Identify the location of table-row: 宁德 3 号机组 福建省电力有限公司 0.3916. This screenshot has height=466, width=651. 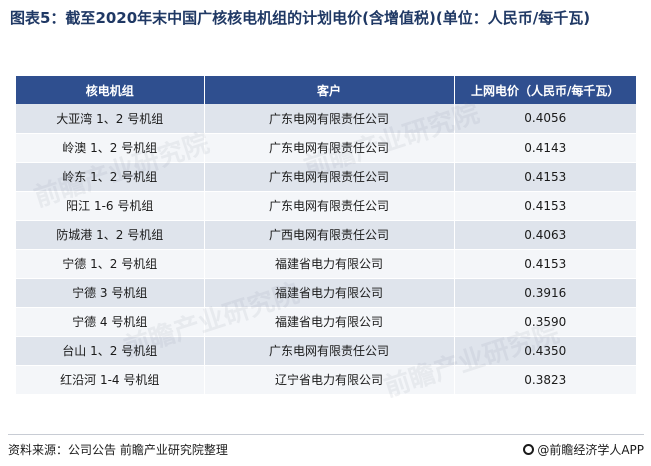
(326, 293).